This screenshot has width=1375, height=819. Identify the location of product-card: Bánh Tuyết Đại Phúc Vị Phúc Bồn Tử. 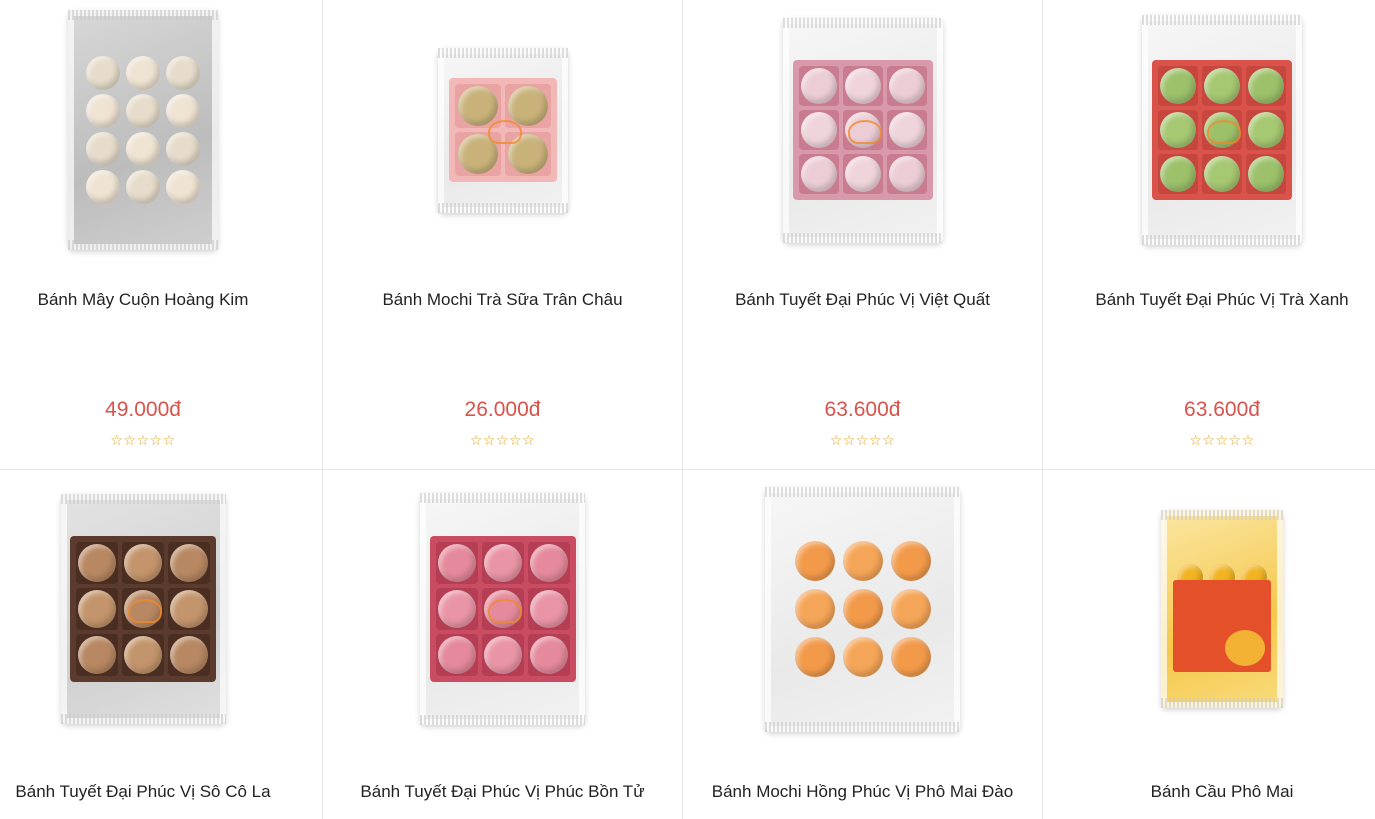
(502, 644).